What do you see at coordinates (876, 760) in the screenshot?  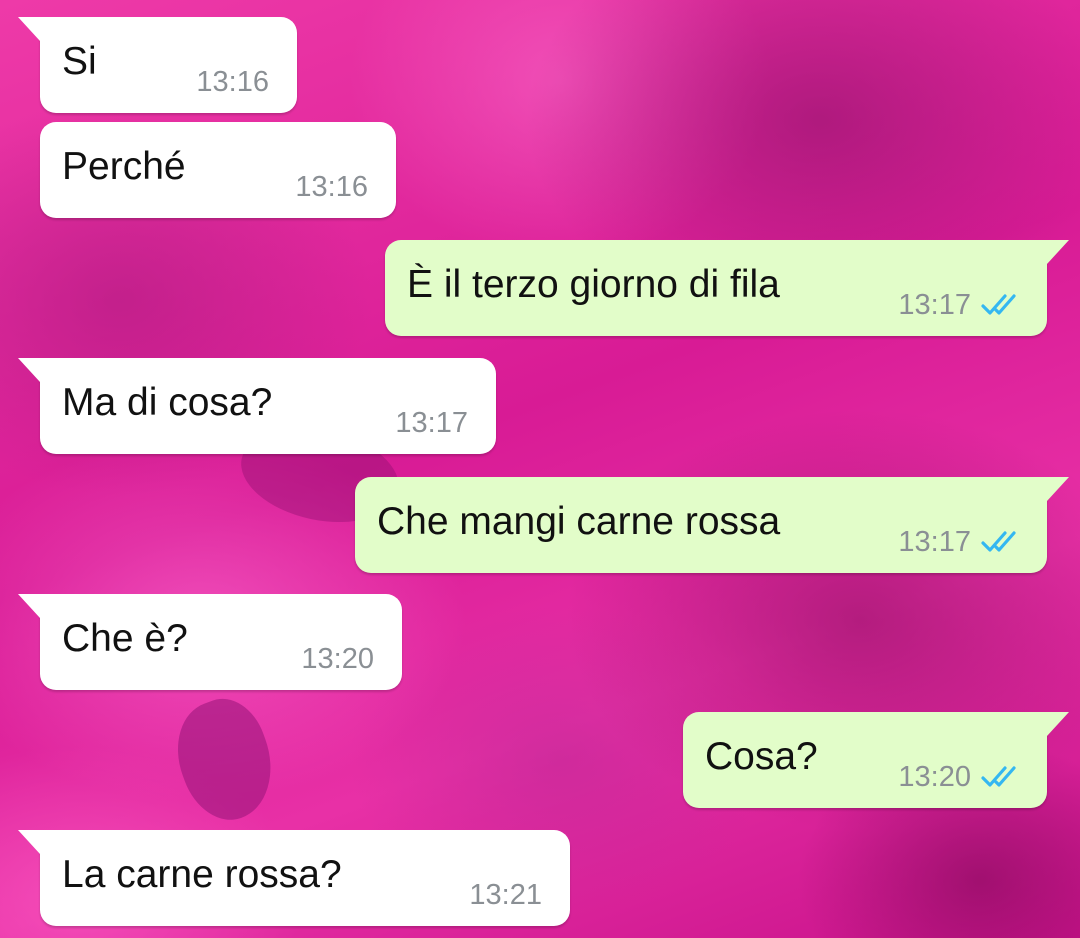 I see `message-bubble-outgoing: Cosa? 13:20` at bounding box center [876, 760].